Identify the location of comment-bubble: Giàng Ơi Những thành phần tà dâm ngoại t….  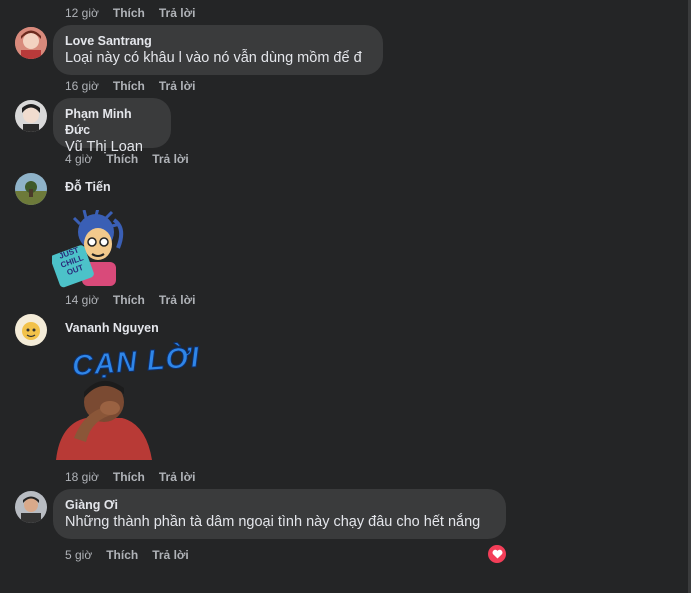
(279, 514).